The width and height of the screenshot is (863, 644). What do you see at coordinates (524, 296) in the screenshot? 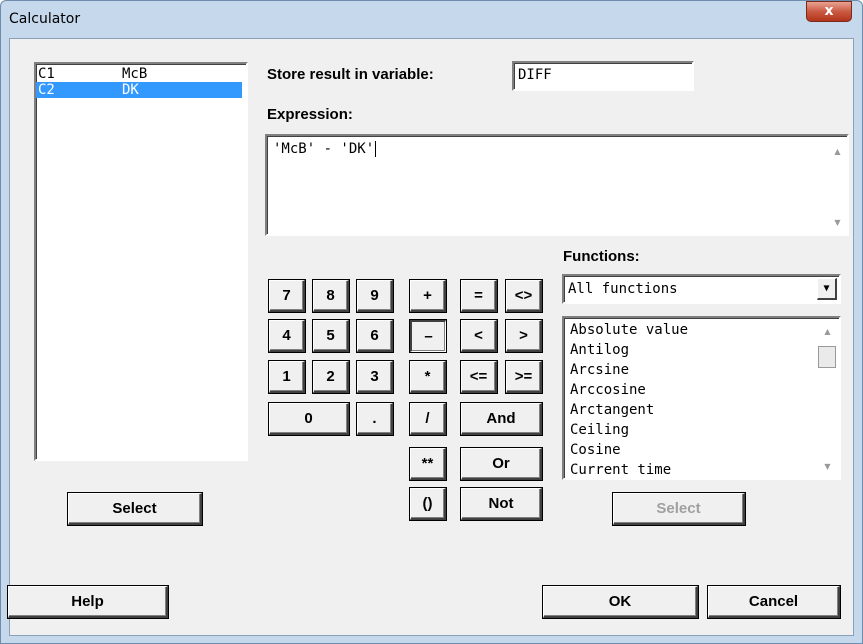
I see `key-not-equal: <>` at bounding box center [524, 296].